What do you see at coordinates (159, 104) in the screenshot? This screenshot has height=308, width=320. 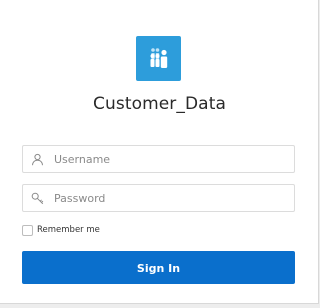 I see `app-title: Customer_Data` at bounding box center [159, 104].